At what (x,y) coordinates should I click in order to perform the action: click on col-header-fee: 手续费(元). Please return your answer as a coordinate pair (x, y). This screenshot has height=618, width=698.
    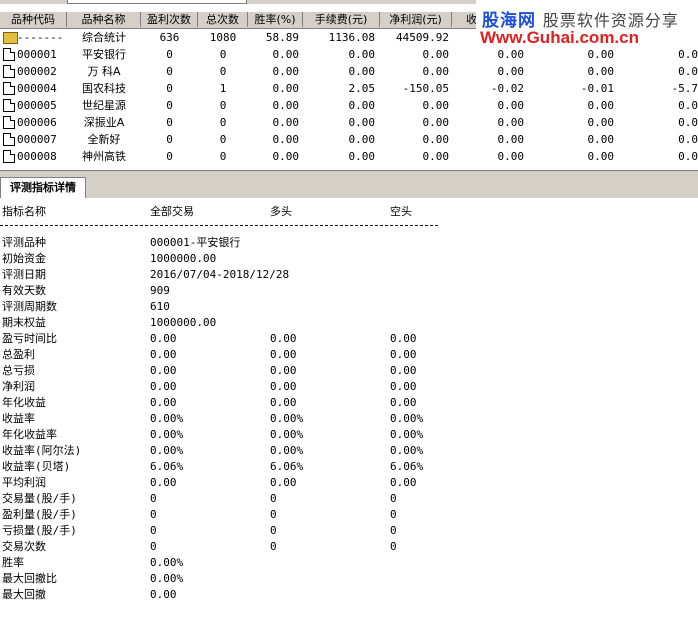
    Looking at the image, I should click on (341, 19).